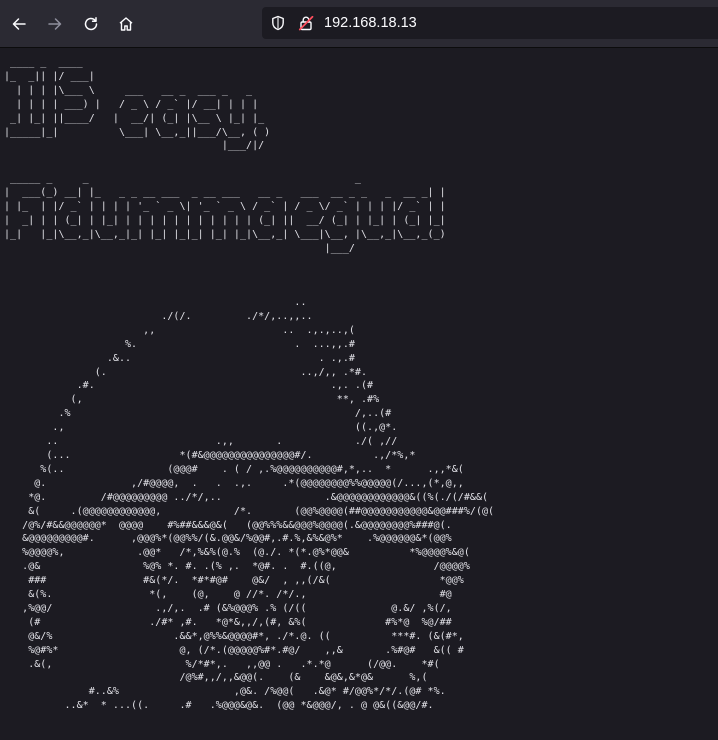 Image resolution: width=718 pixels, height=740 pixels. I want to click on browser-toolbar: 192.168.18.13, so click(359, 24).